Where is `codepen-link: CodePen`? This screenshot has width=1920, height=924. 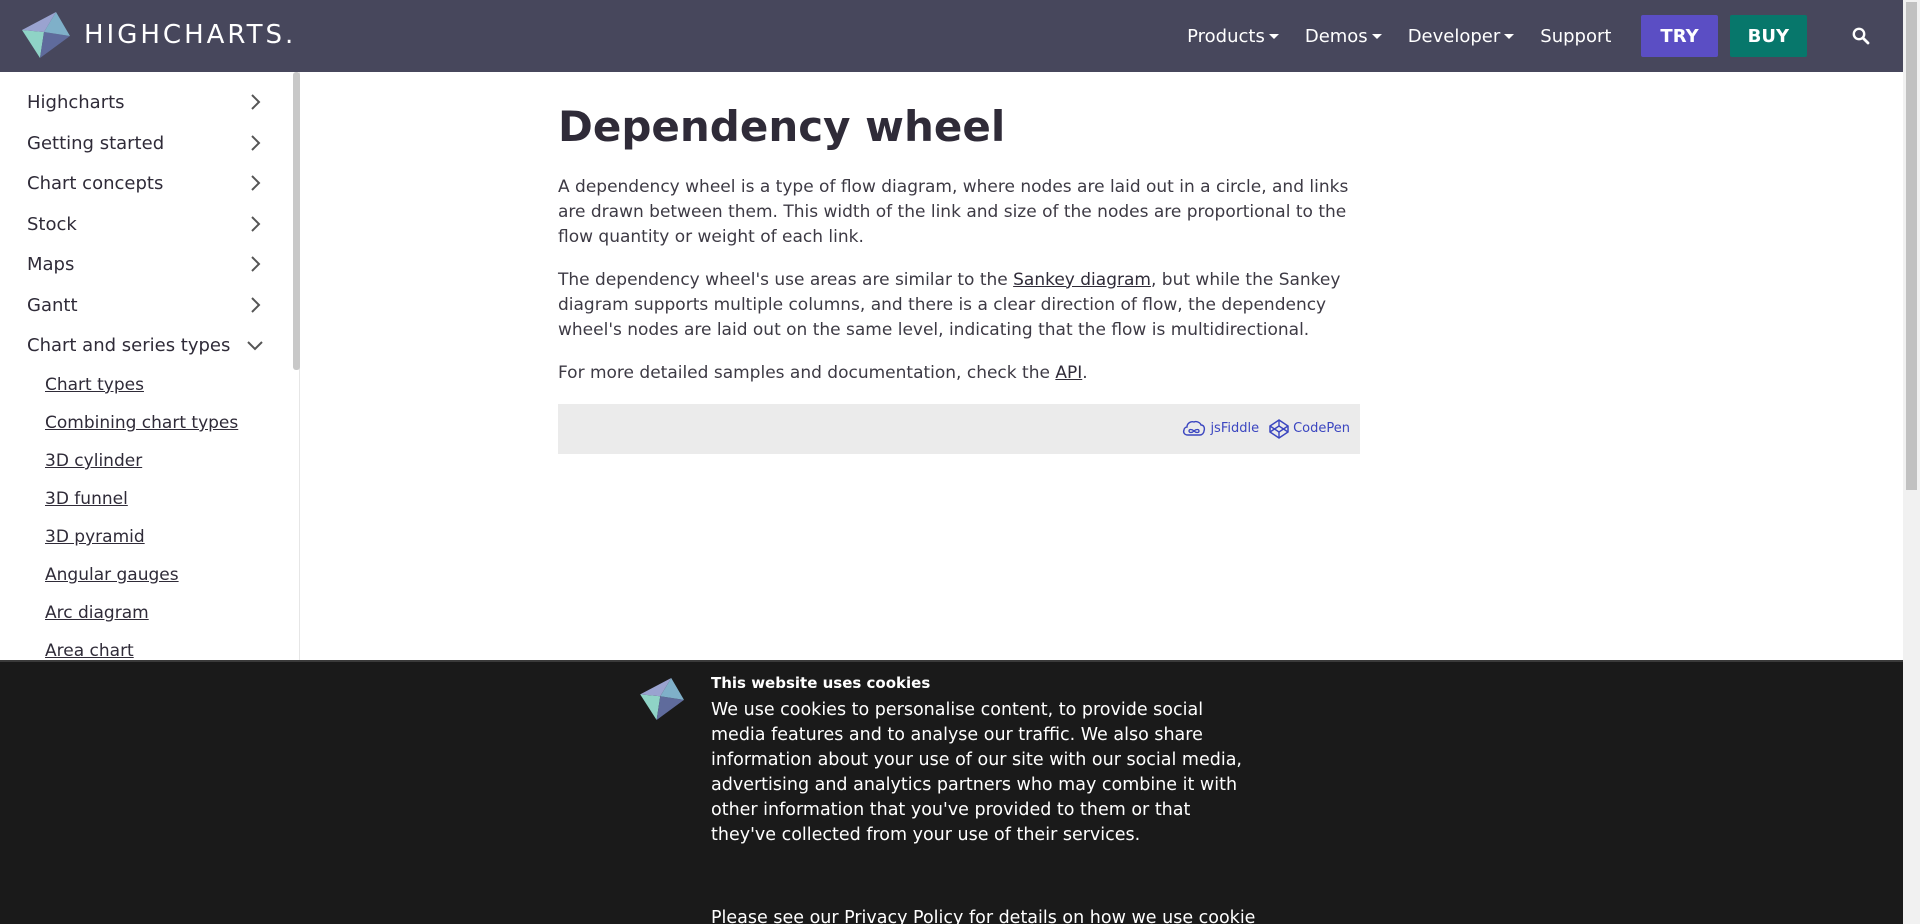
codepen-link: CodePen is located at coordinates (1309, 428).